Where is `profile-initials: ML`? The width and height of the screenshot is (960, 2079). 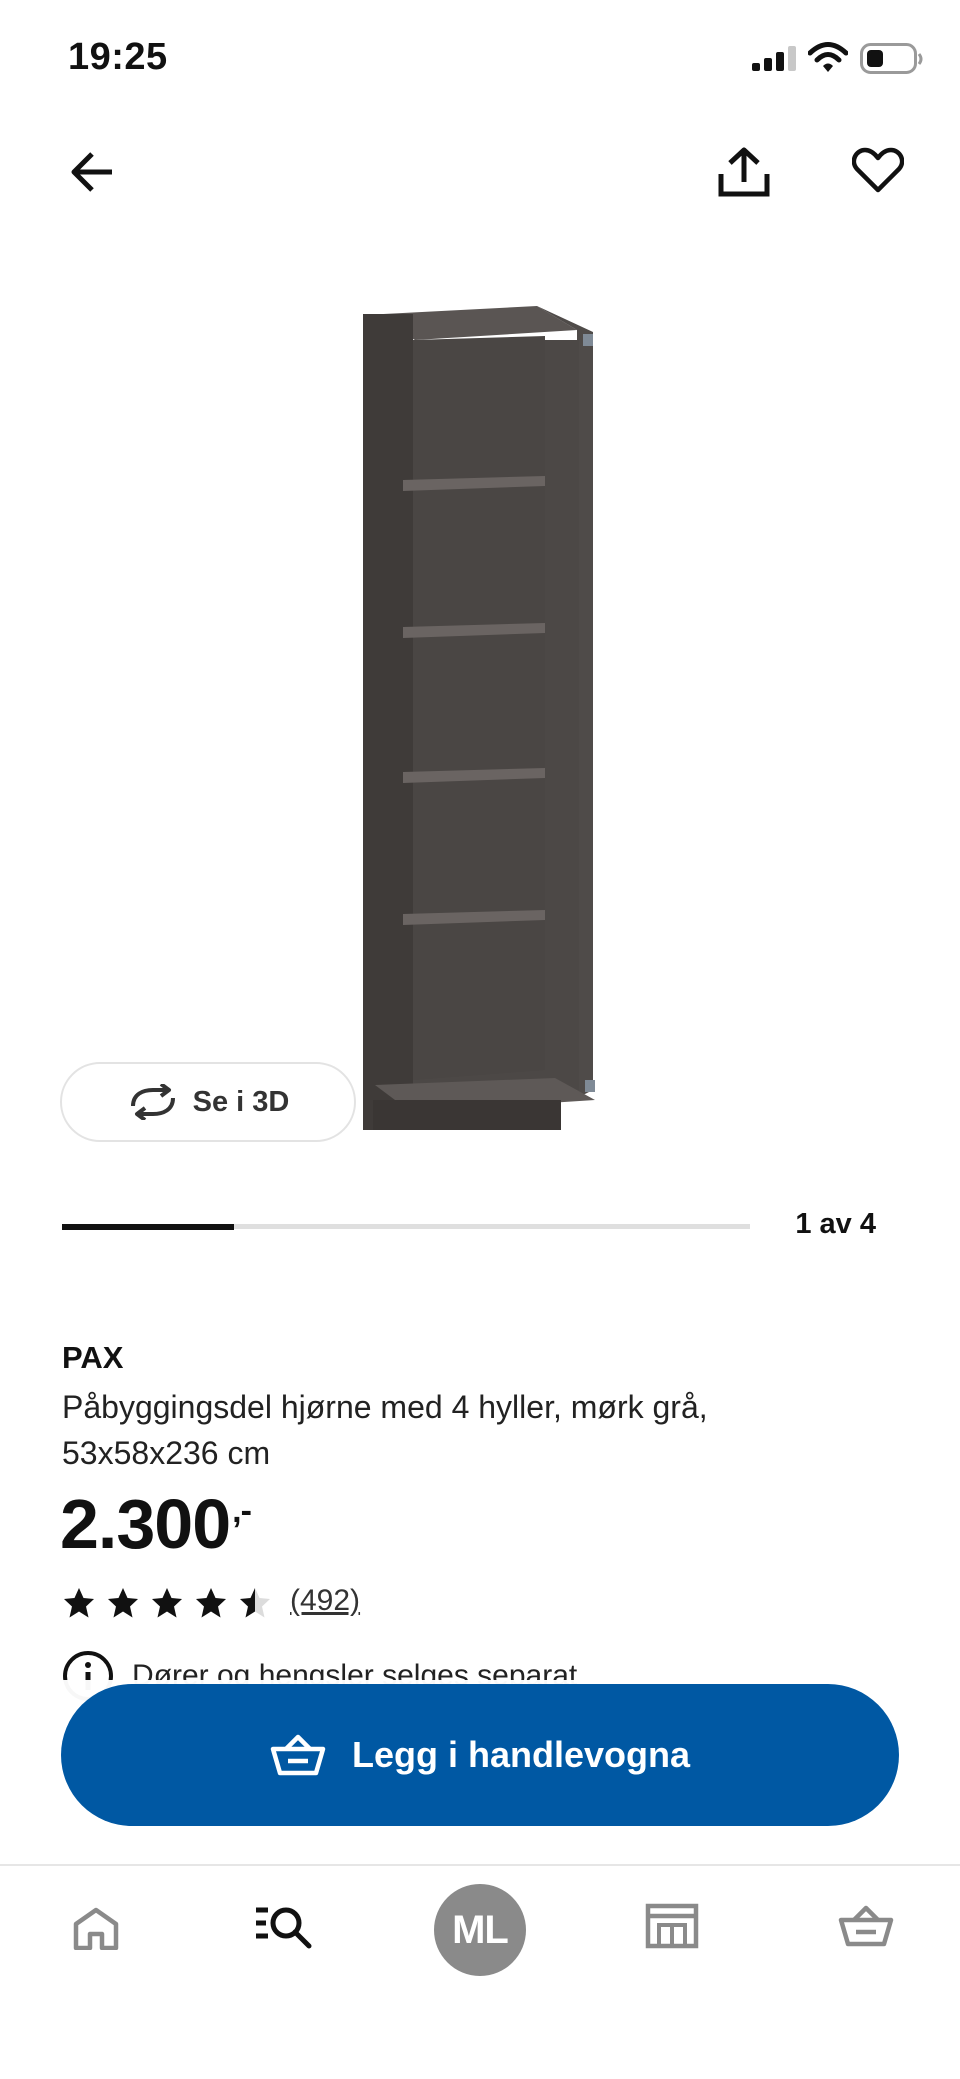 profile-initials: ML is located at coordinates (480, 1929).